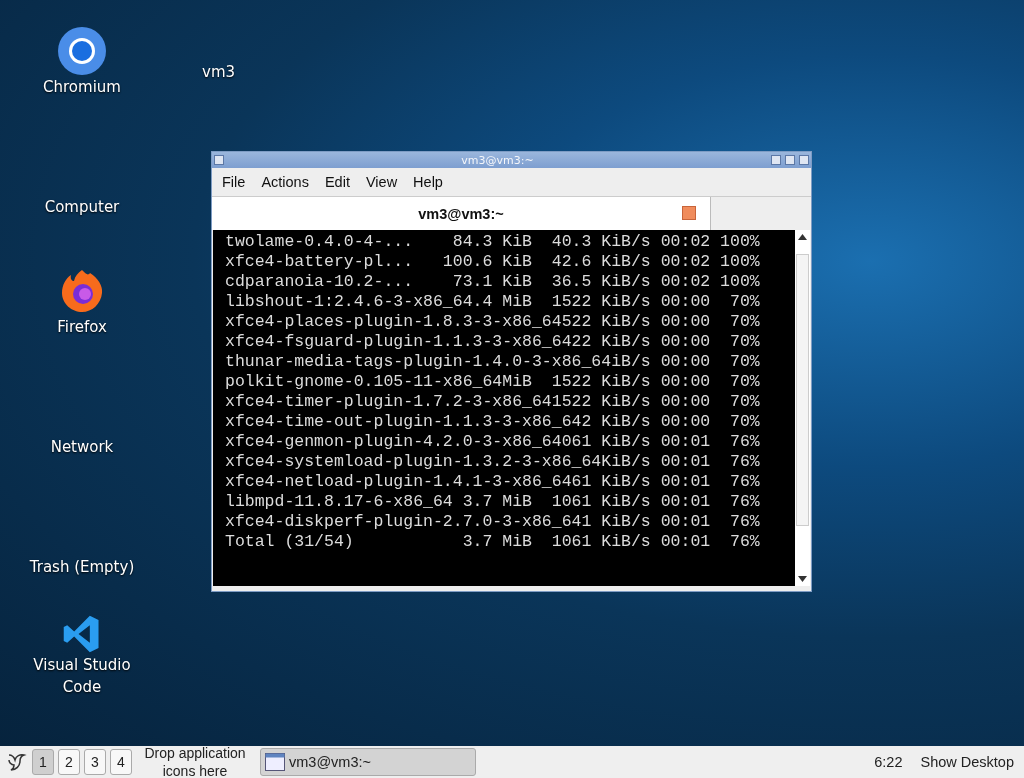  I want to click on terminal-line: xfce4-diskperf-plugin-2.7.0-3-x86_641 KiB/s 00:01 76%, so click(493, 522).